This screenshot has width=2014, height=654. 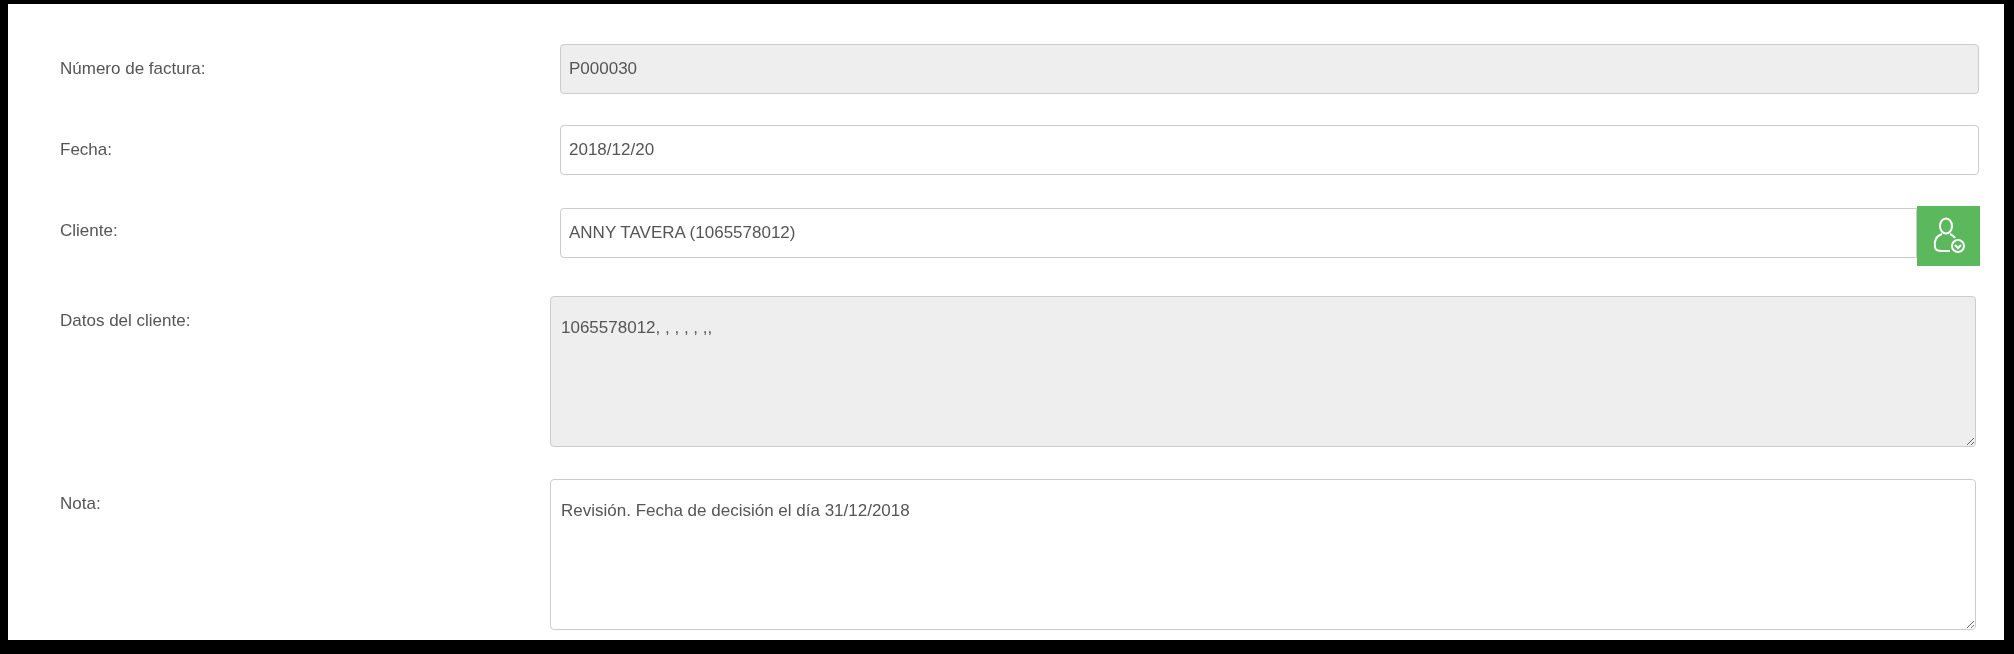 I want to click on field-label: Nota:, so click(x=80, y=504).